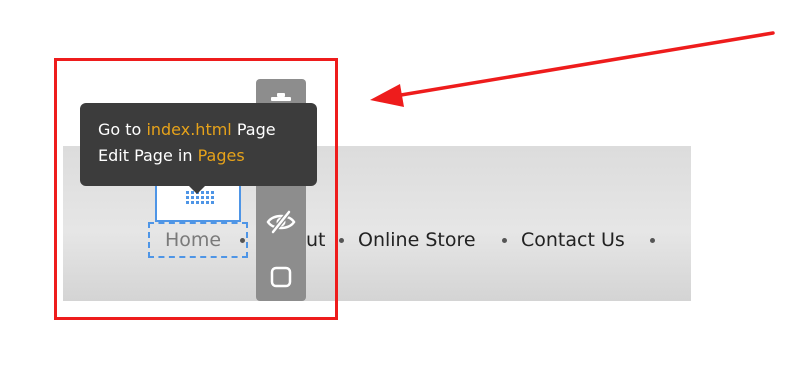 This screenshot has height=367, width=793. I want to click on menu-item-contact-us: Contact Us, so click(573, 240).